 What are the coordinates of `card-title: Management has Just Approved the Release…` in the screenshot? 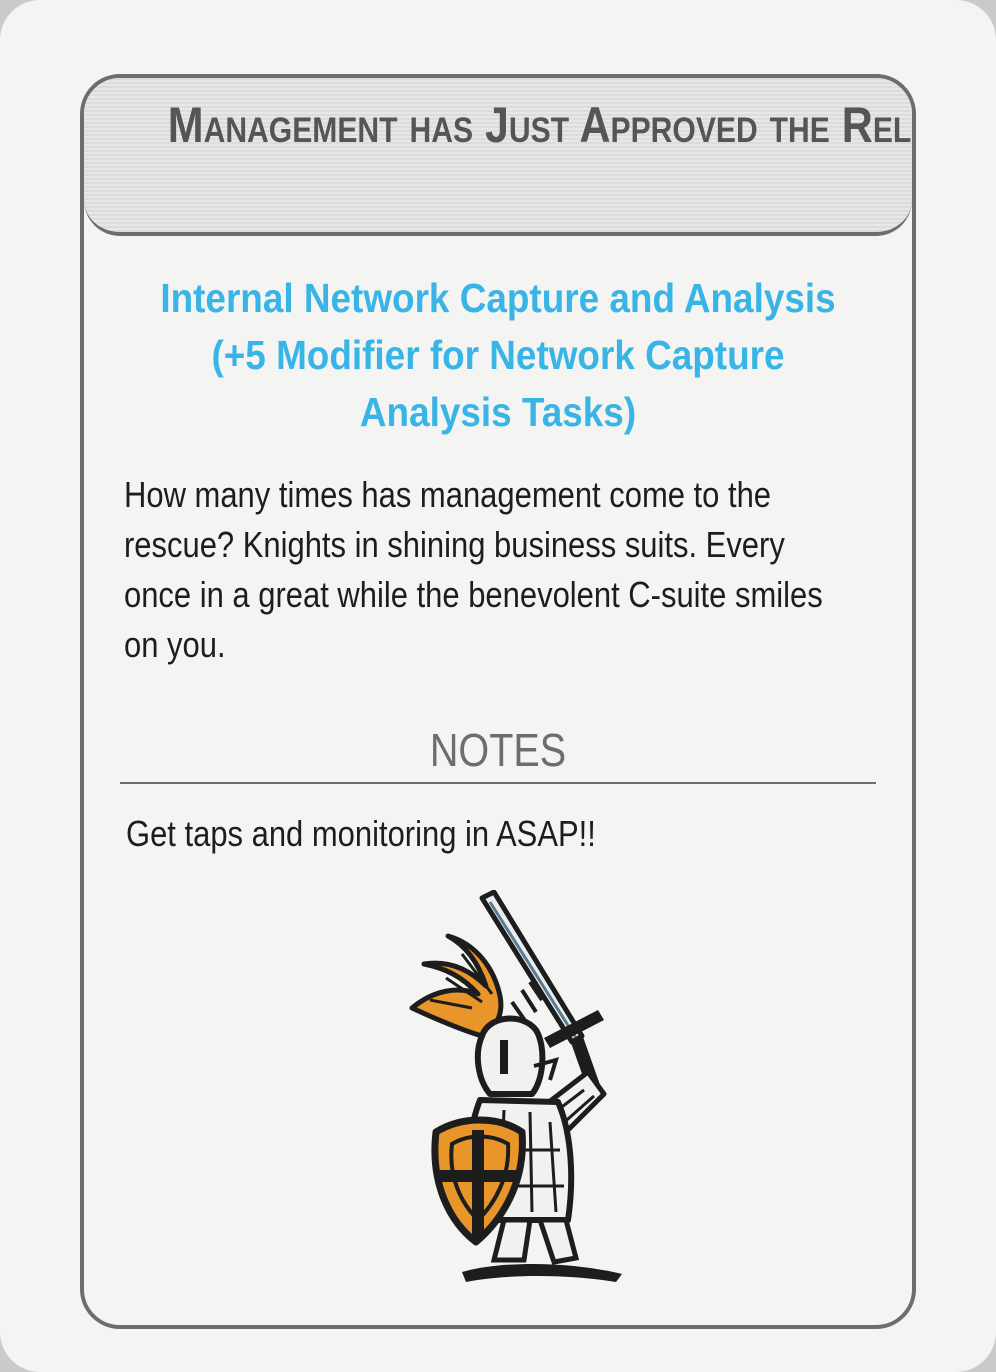 It's located at (539, 125).